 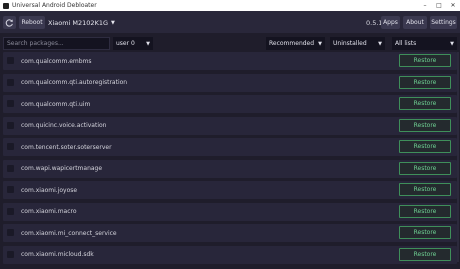 I want to click on state-select: Uninstalled ▼, so click(x=357, y=43).